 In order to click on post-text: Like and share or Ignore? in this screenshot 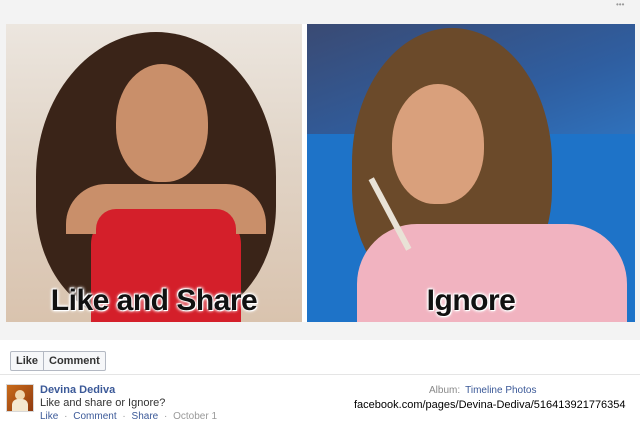, I will do `click(103, 403)`.